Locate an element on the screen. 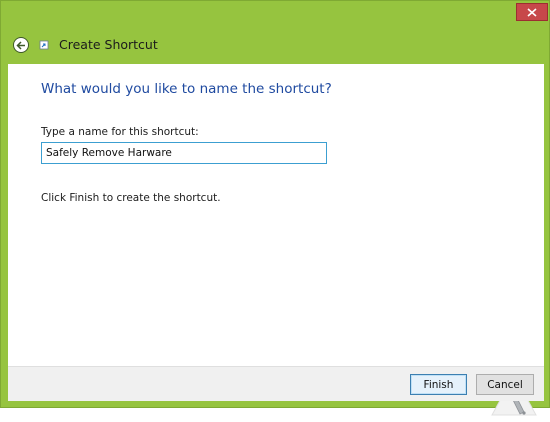  shortcut-name-label: Type a name for this shortcut: is located at coordinates (120, 132).